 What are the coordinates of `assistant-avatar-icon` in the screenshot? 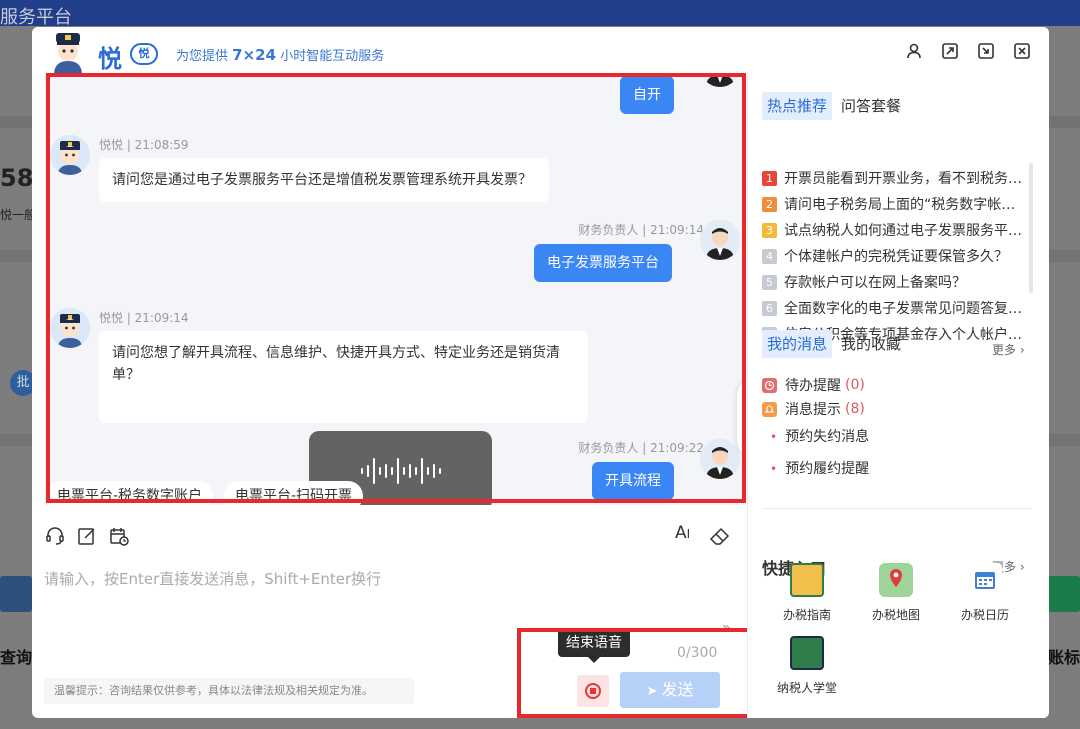 It's located at (70, 328).